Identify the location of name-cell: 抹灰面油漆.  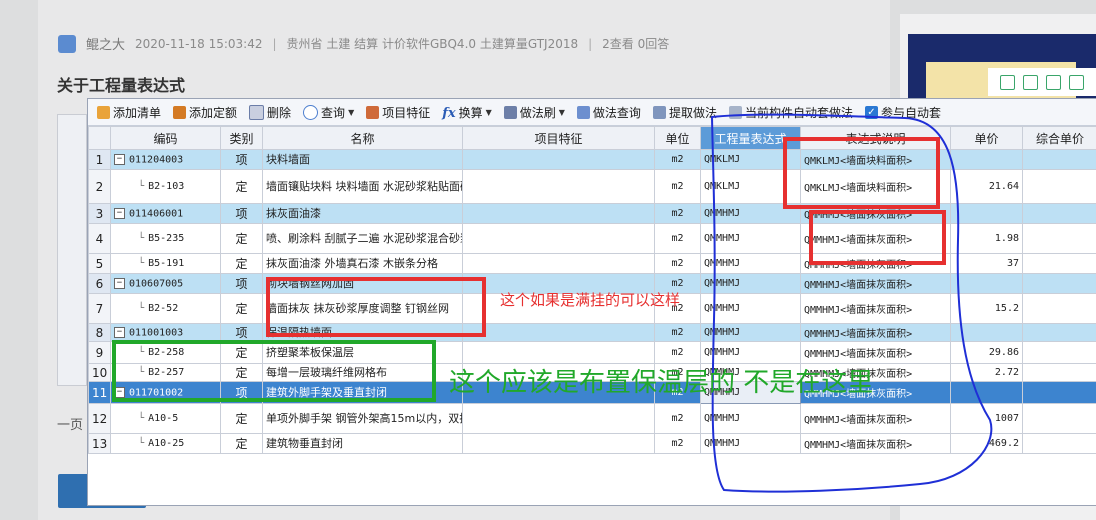
(362, 213).